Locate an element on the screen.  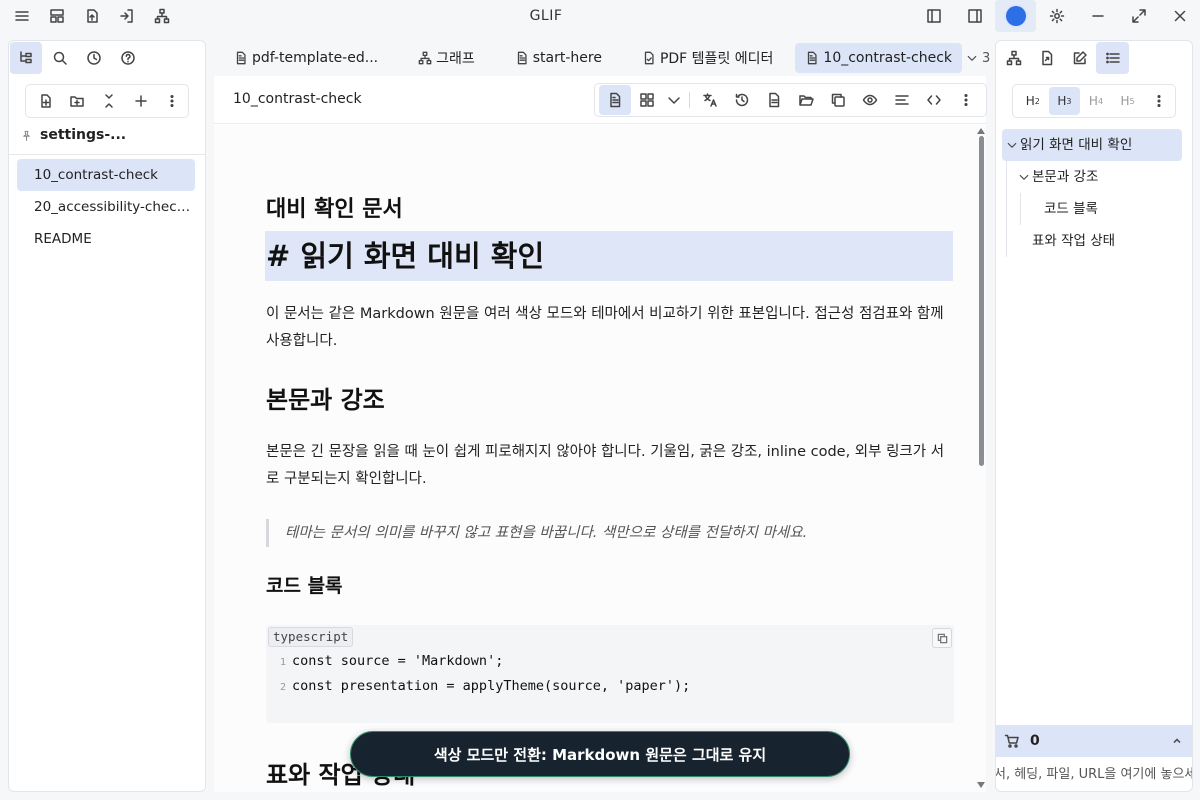
code-icon is located at coordinates (934, 100).